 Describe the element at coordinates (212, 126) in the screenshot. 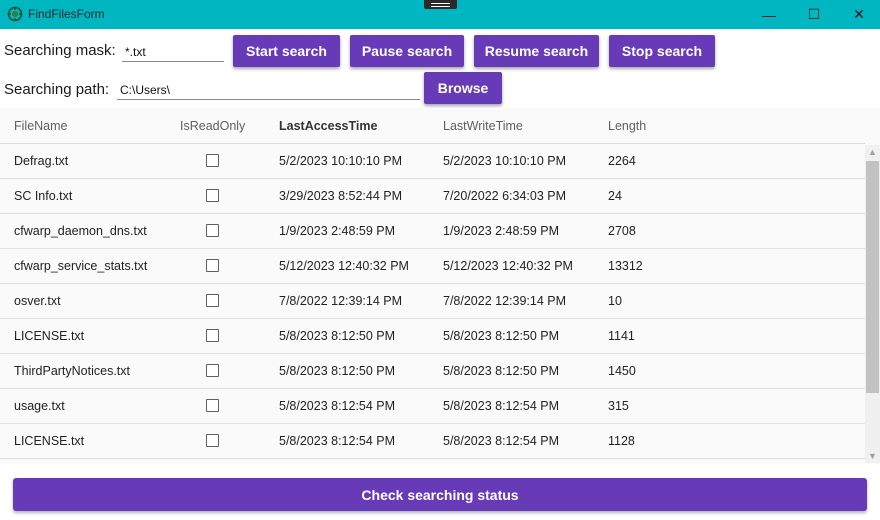

I see `column-header-isreadonly: IsReadOnly` at that location.